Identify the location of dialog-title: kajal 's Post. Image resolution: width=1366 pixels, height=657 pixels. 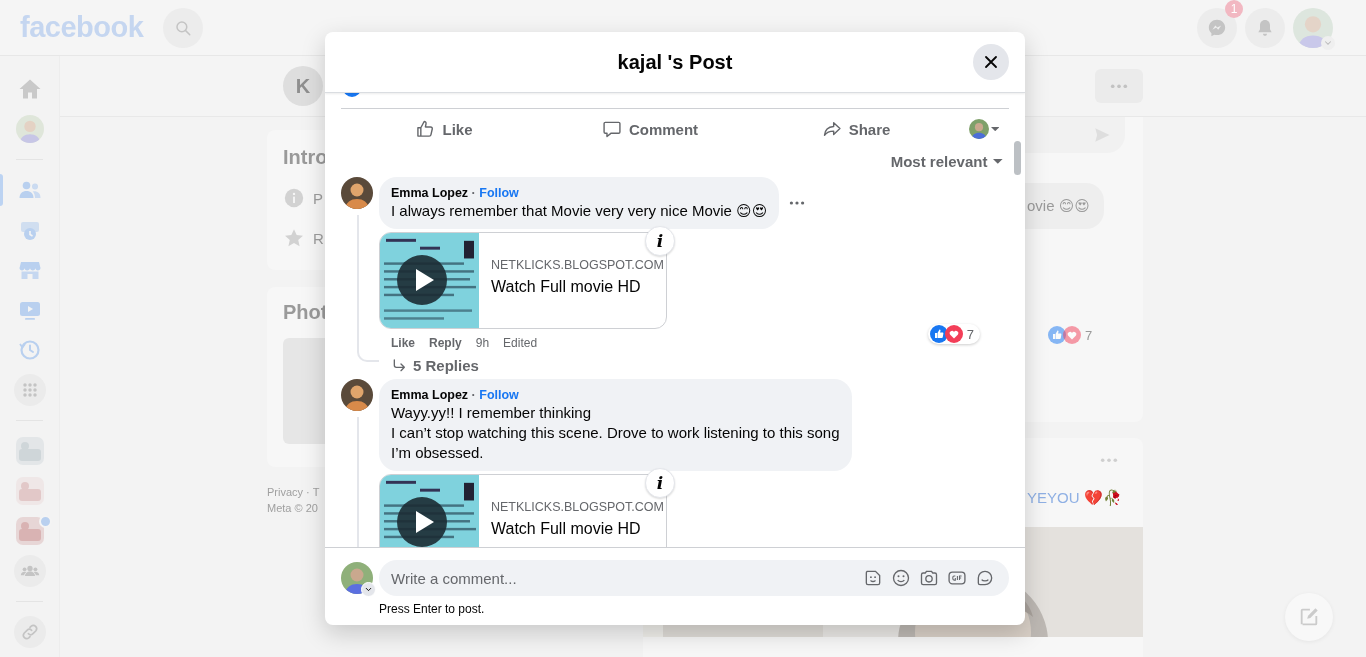
(675, 62).